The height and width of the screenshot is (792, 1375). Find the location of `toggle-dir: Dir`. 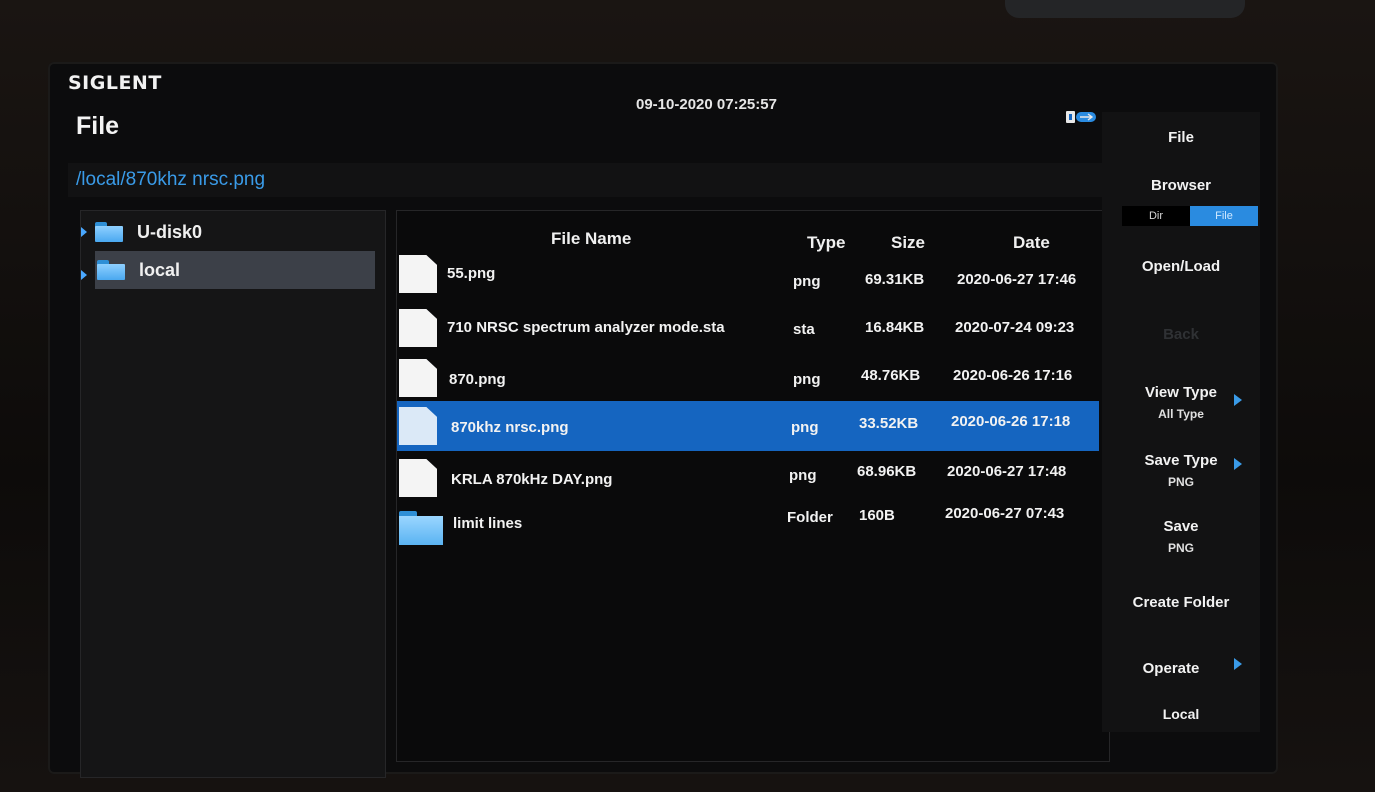

toggle-dir: Dir is located at coordinates (1156, 216).